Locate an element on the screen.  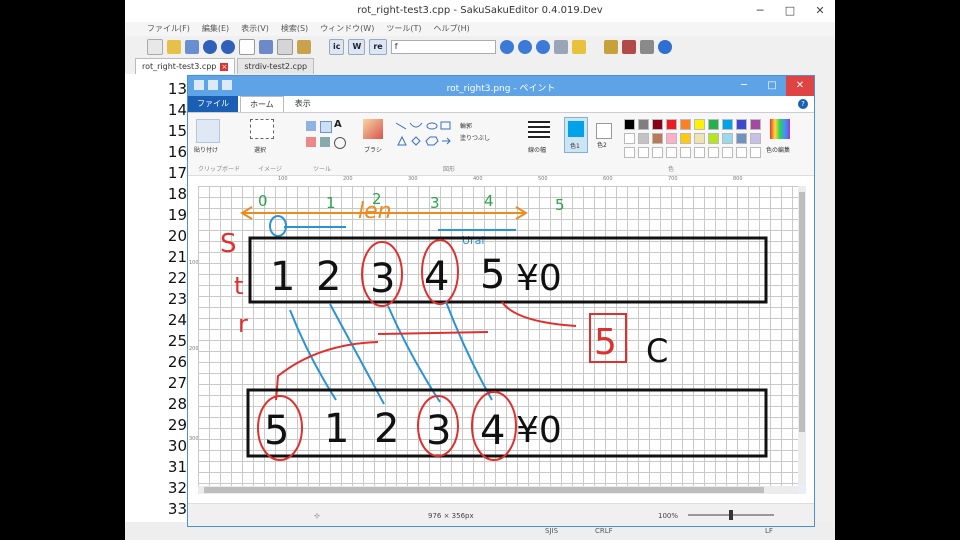
search-down-icon is located at coordinates (542, 47).